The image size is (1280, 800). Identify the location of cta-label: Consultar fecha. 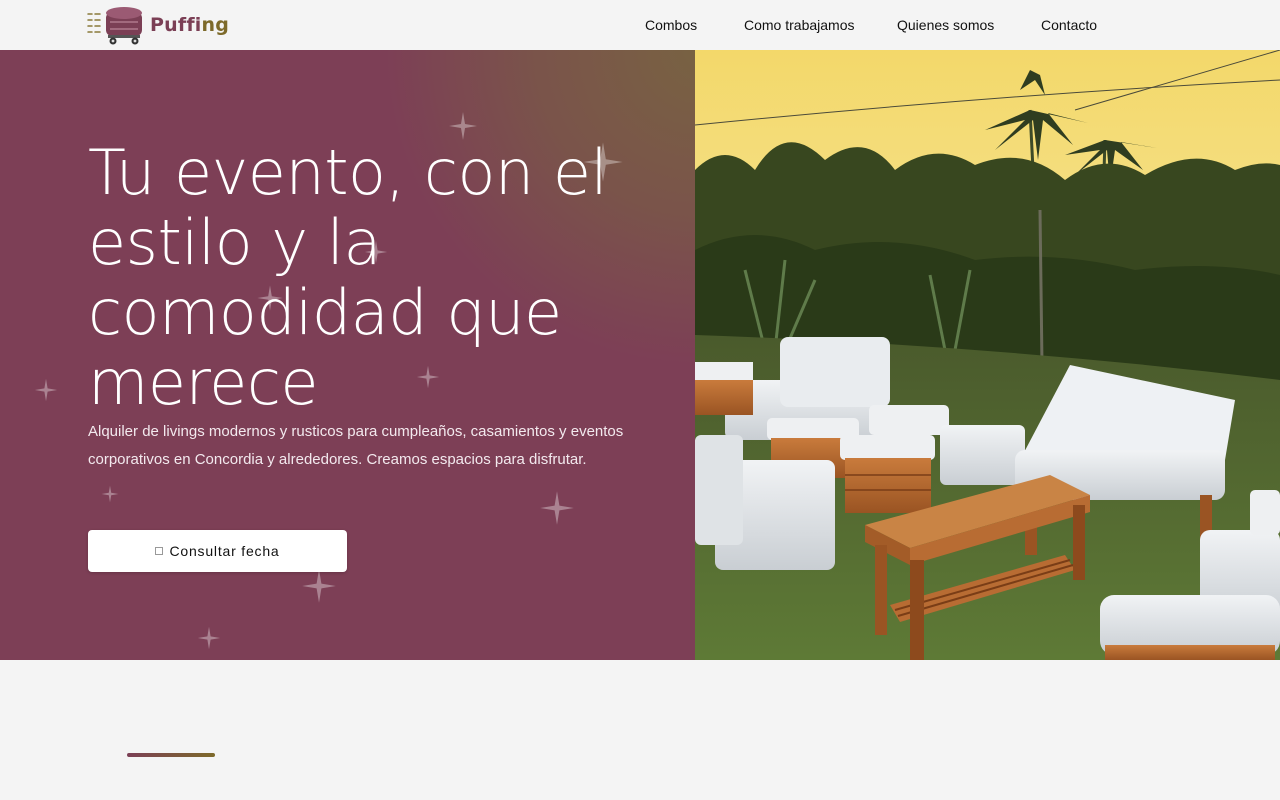
(224, 551).